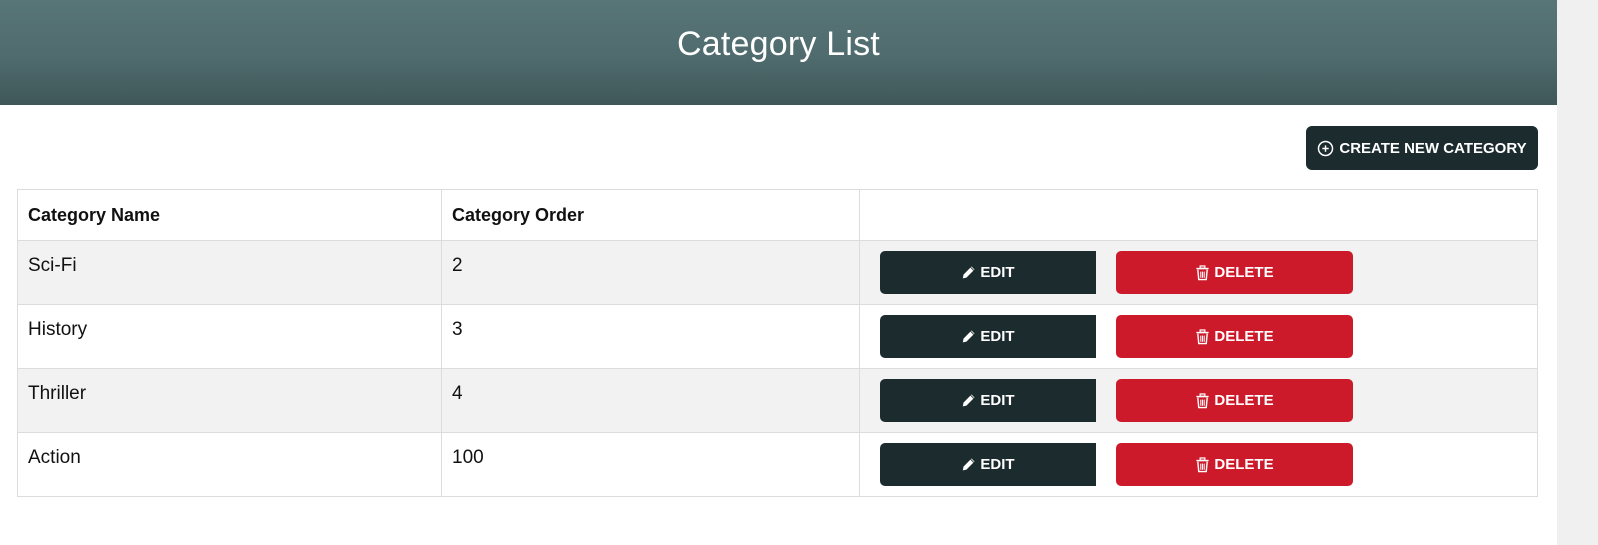 The height and width of the screenshot is (545, 1598). I want to click on column-header-category-name: Category Name, so click(229, 215).